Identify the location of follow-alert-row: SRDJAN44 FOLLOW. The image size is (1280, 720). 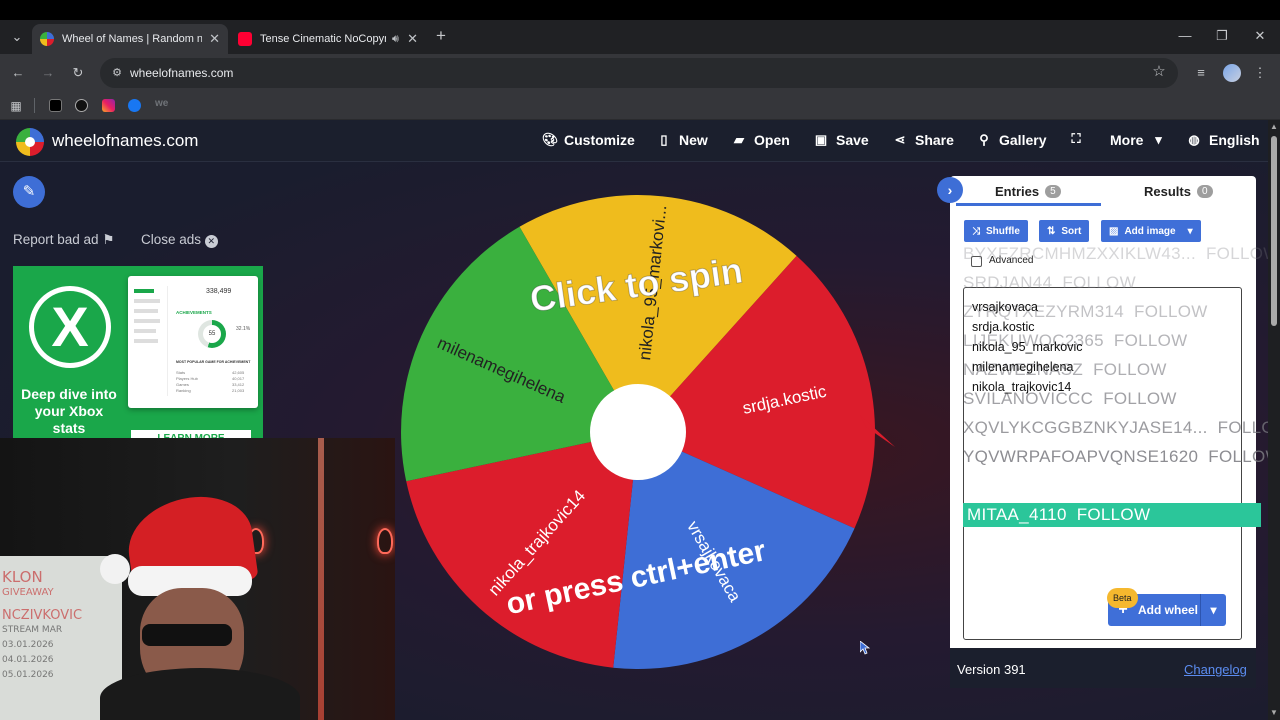
(1112, 283).